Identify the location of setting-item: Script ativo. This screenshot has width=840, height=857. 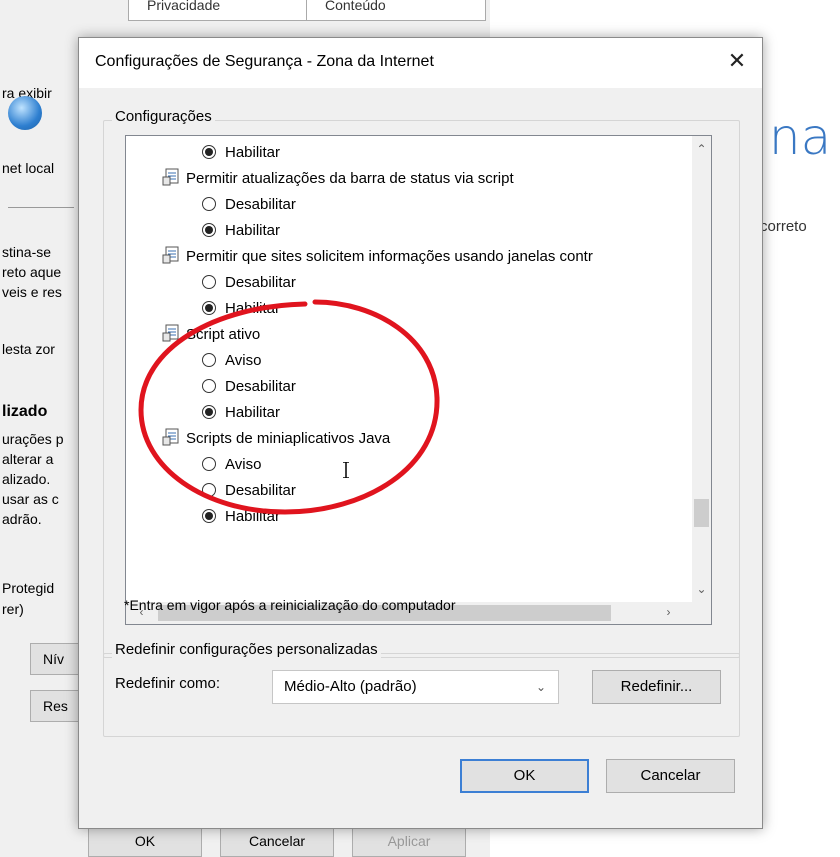
(211, 335).